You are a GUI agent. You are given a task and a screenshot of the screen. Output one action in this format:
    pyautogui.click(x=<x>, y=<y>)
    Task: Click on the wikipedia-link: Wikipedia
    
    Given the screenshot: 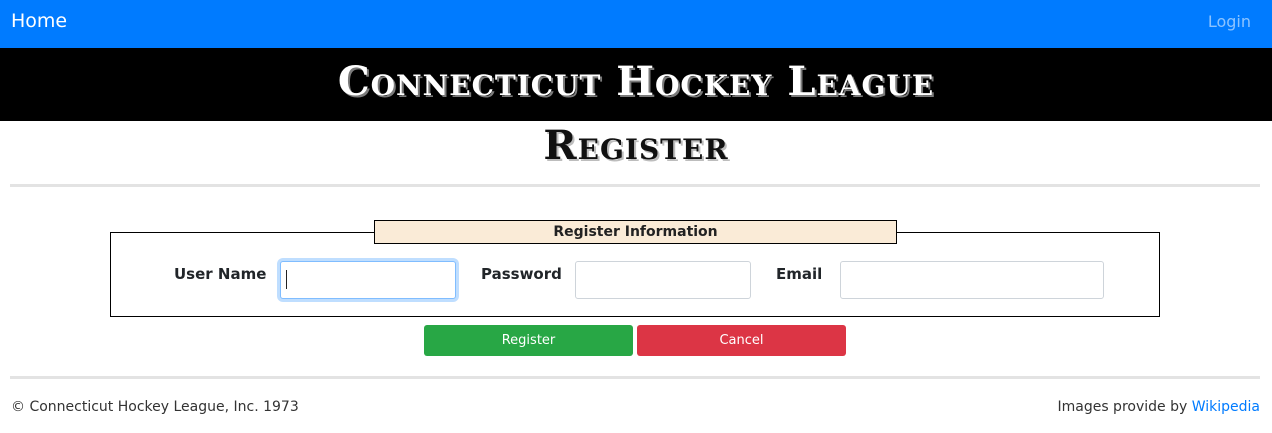 What is the action you would take?
    pyautogui.click(x=1226, y=407)
    